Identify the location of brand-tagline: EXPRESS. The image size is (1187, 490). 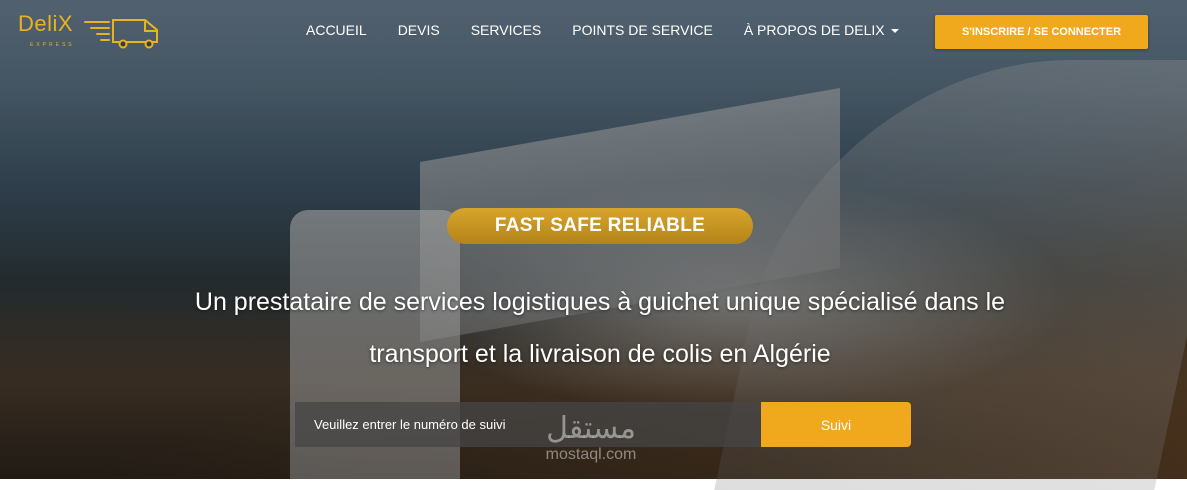
(52, 45).